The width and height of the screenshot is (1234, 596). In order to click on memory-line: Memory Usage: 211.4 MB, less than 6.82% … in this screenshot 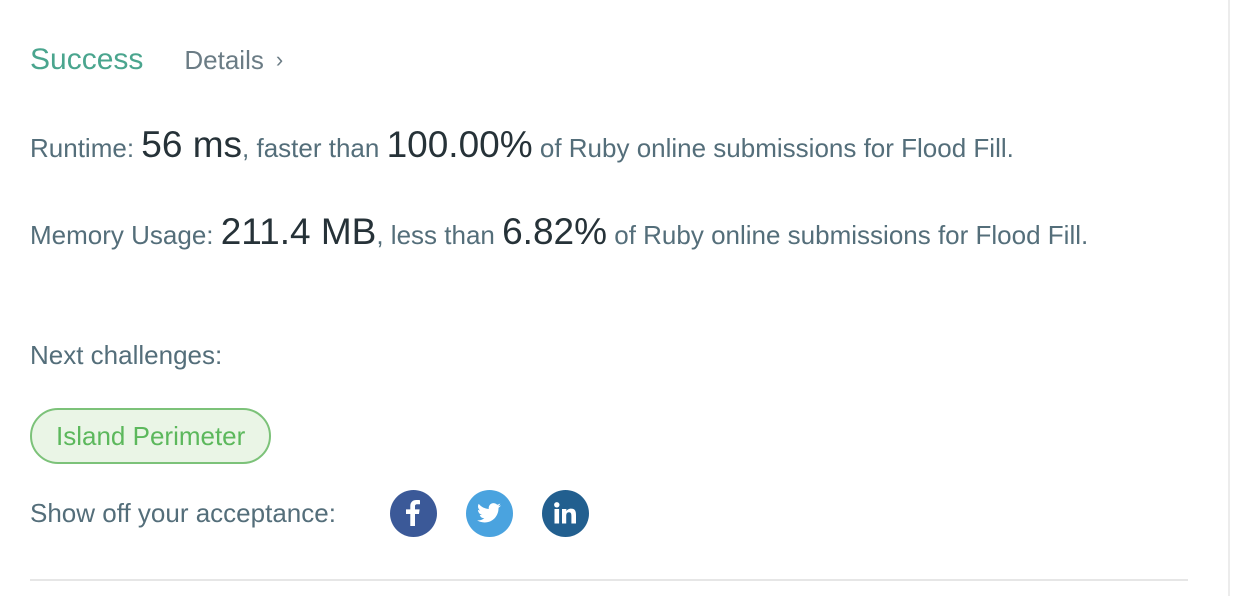, I will do `click(605, 233)`.